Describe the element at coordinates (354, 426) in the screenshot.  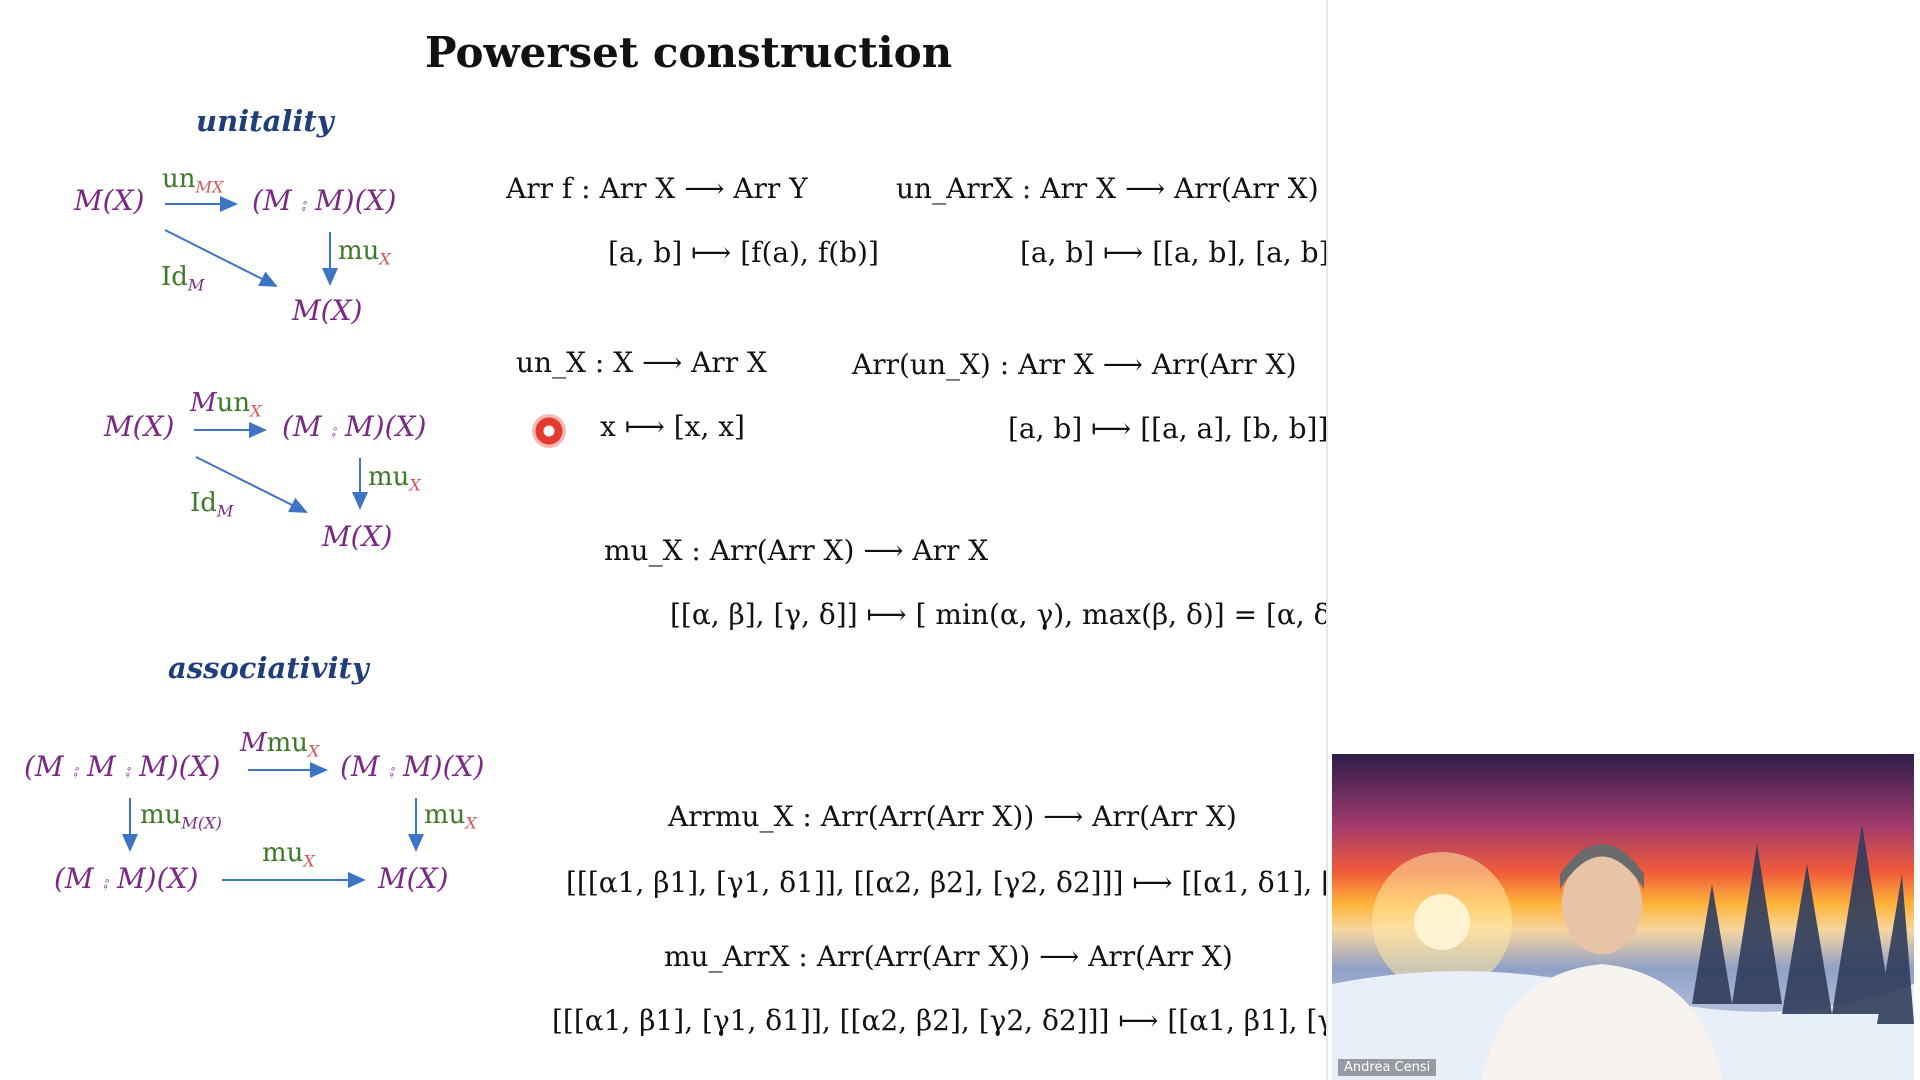
I see `d2-tgt: (M ⨾ M)(X)` at that location.